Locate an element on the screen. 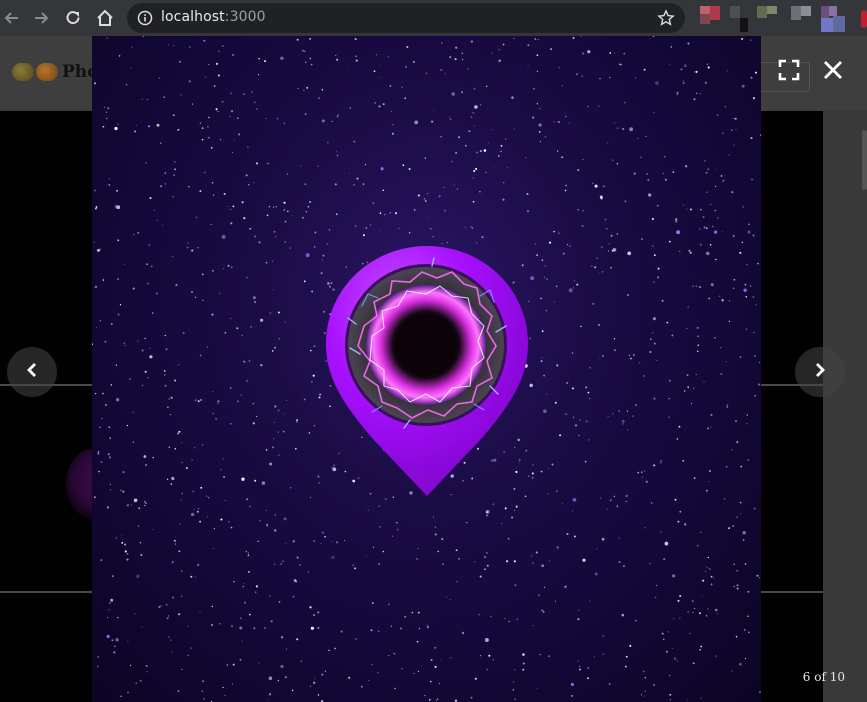 This screenshot has height=702, width=867. location-pin-graphic is located at coordinates (427, 371).